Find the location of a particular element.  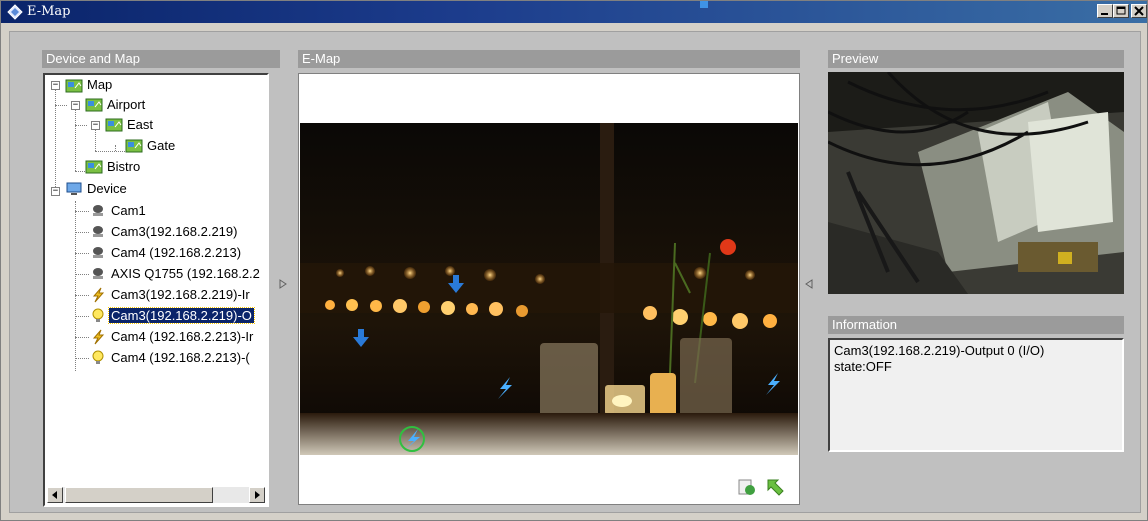

collapse-toggle-map: − is located at coordinates (55, 85).